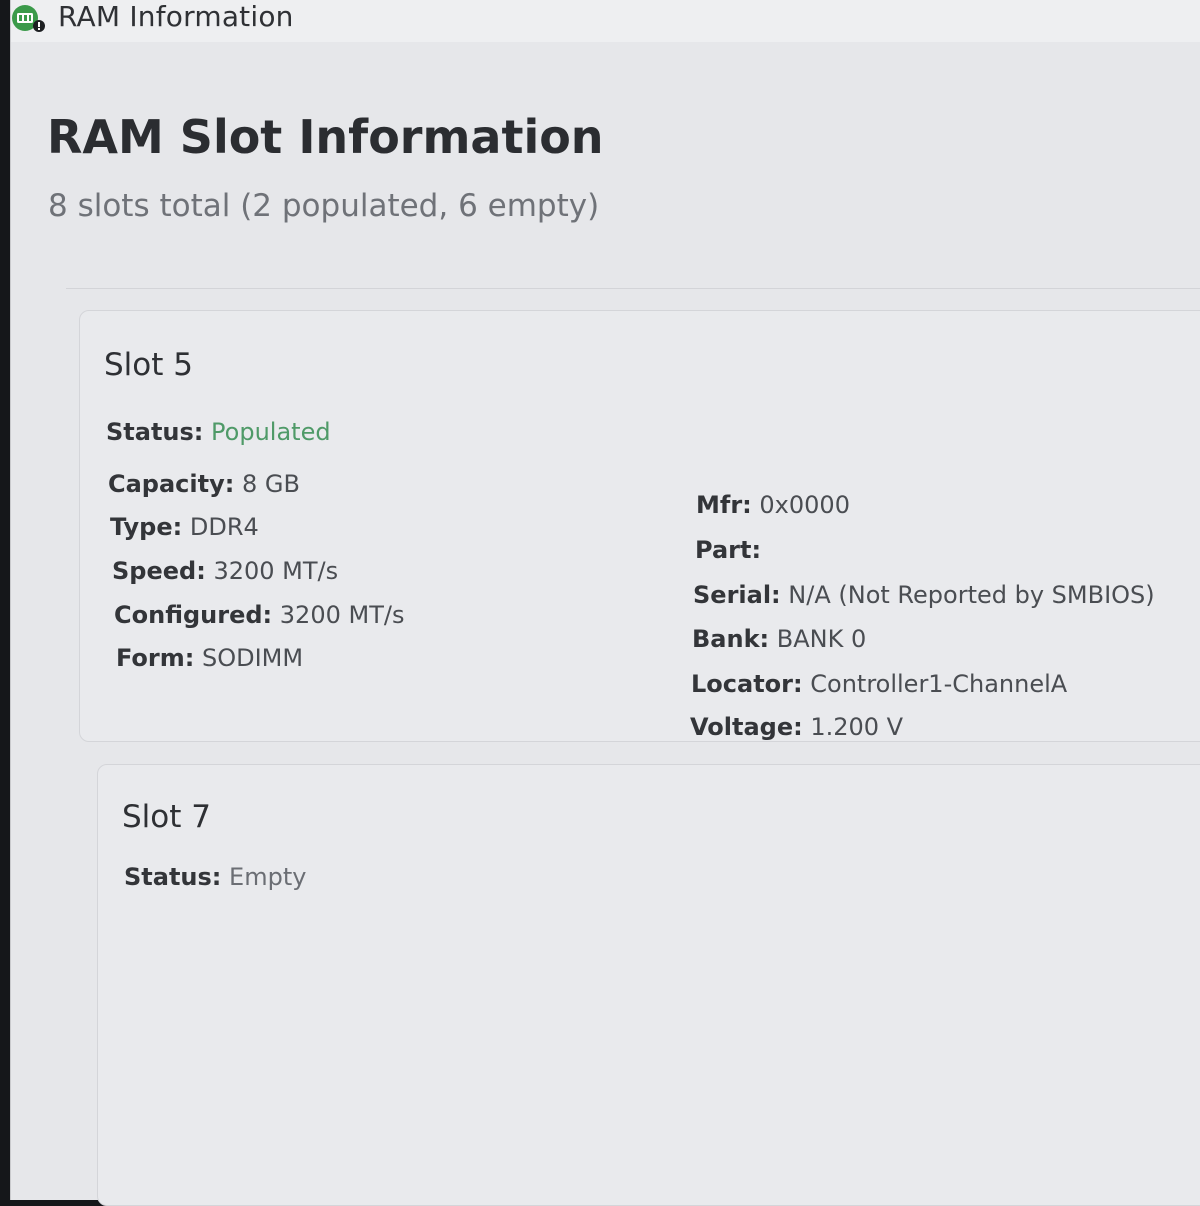 The height and width of the screenshot is (1206, 1200). Describe the element at coordinates (605, 21) in the screenshot. I see `title-bar: RAM Information` at that location.